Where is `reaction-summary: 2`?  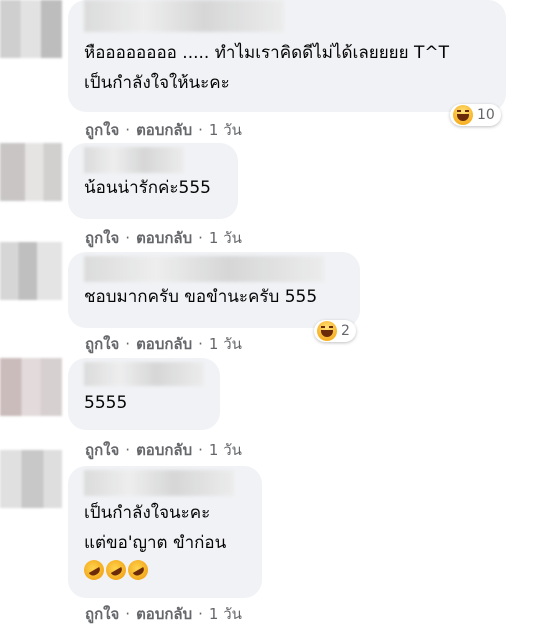 reaction-summary: 2 is located at coordinates (335, 331).